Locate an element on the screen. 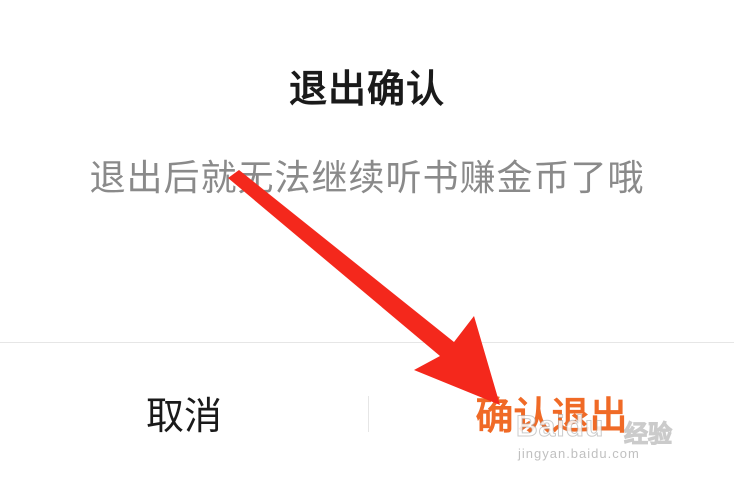 The width and height of the screenshot is (734, 482). cancel-button: 取消 is located at coordinates (184, 412).